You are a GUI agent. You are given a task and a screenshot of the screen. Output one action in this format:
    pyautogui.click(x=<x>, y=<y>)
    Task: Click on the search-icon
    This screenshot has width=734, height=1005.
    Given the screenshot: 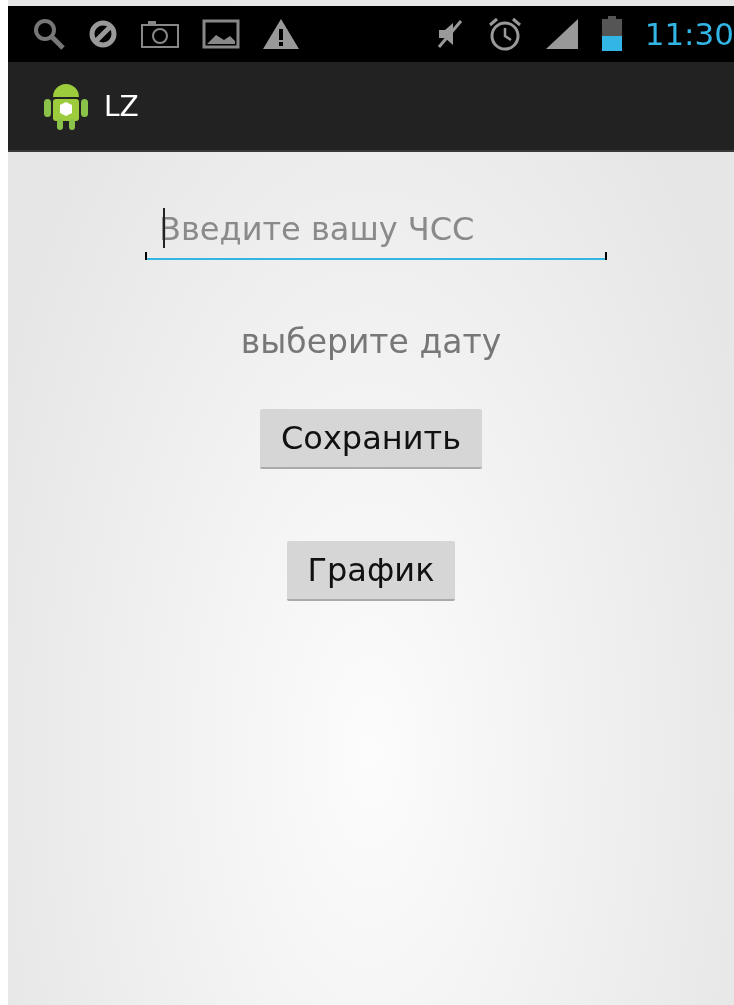 What is the action you would take?
    pyautogui.click(x=49, y=34)
    